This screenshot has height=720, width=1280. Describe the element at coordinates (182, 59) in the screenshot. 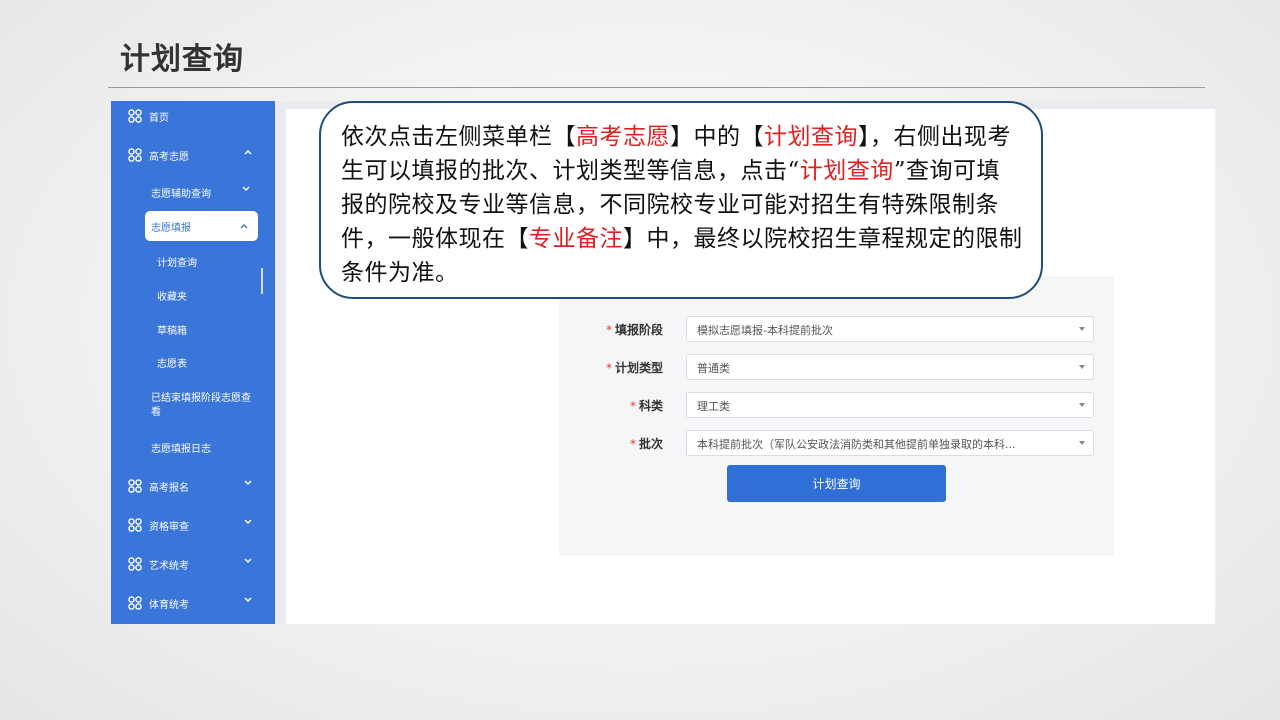

I see `slide-title: 计划查询` at that location.